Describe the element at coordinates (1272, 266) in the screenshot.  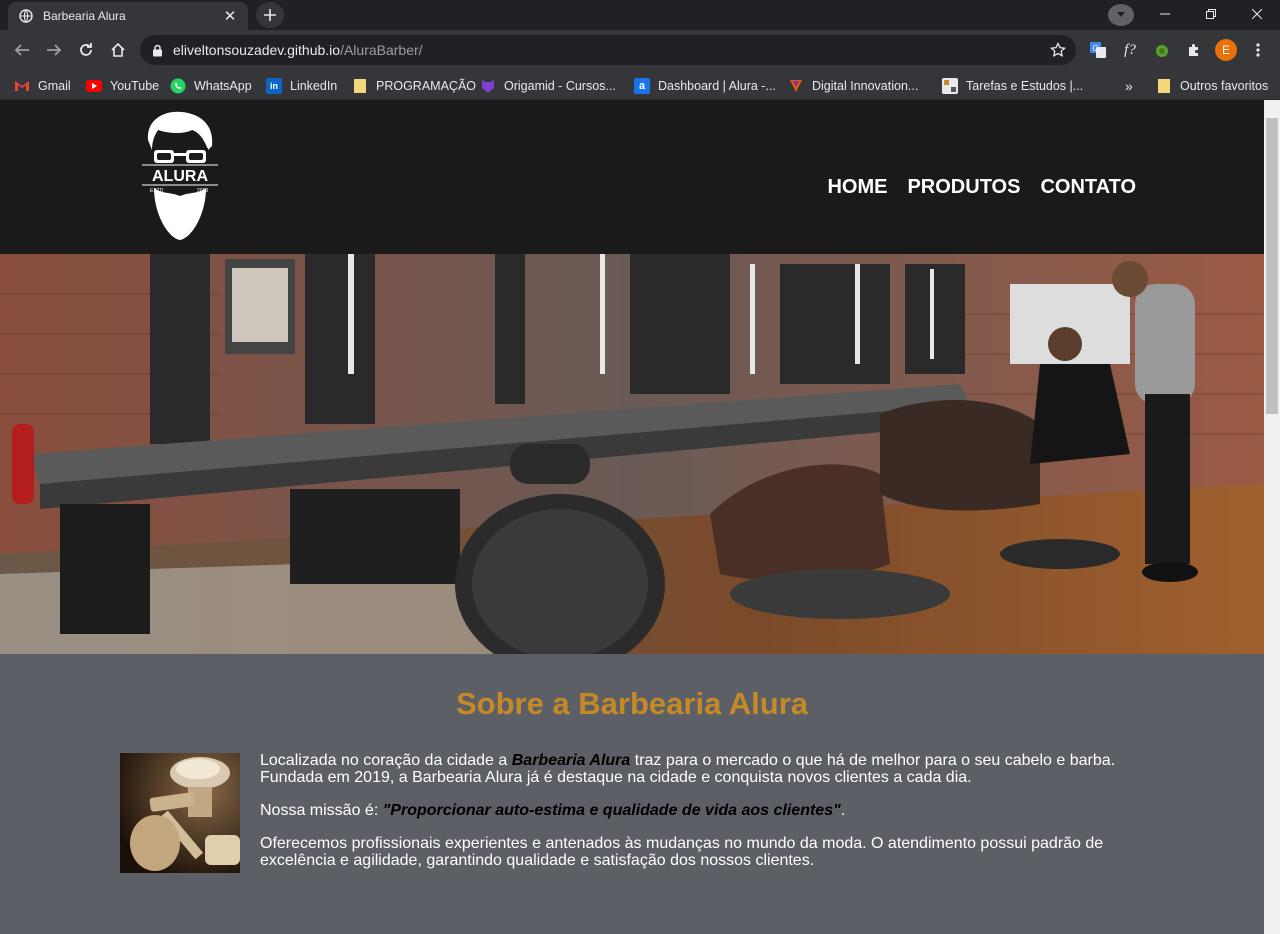
I see `scrollbar-thumb` at that location.